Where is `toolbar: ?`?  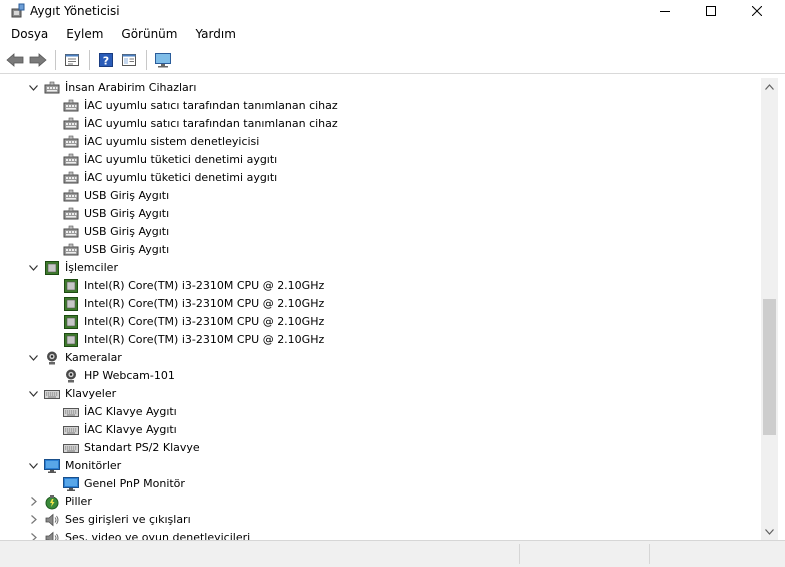
toolbar: ? is located at coordinates (392, 60).